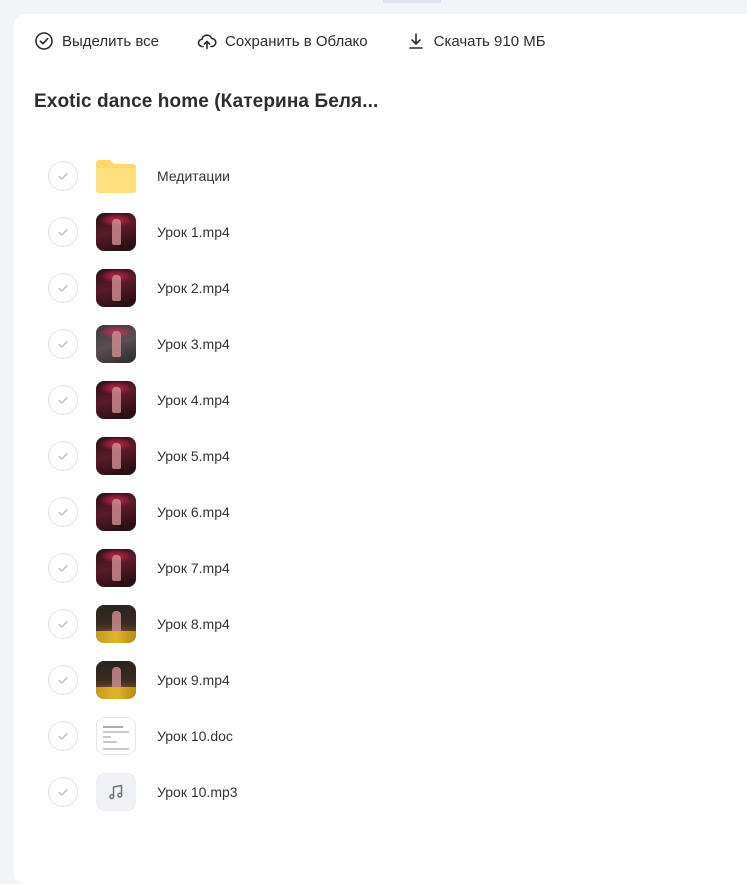  I want to click on list-item: Урок 7.mp4, so click(380, 568).